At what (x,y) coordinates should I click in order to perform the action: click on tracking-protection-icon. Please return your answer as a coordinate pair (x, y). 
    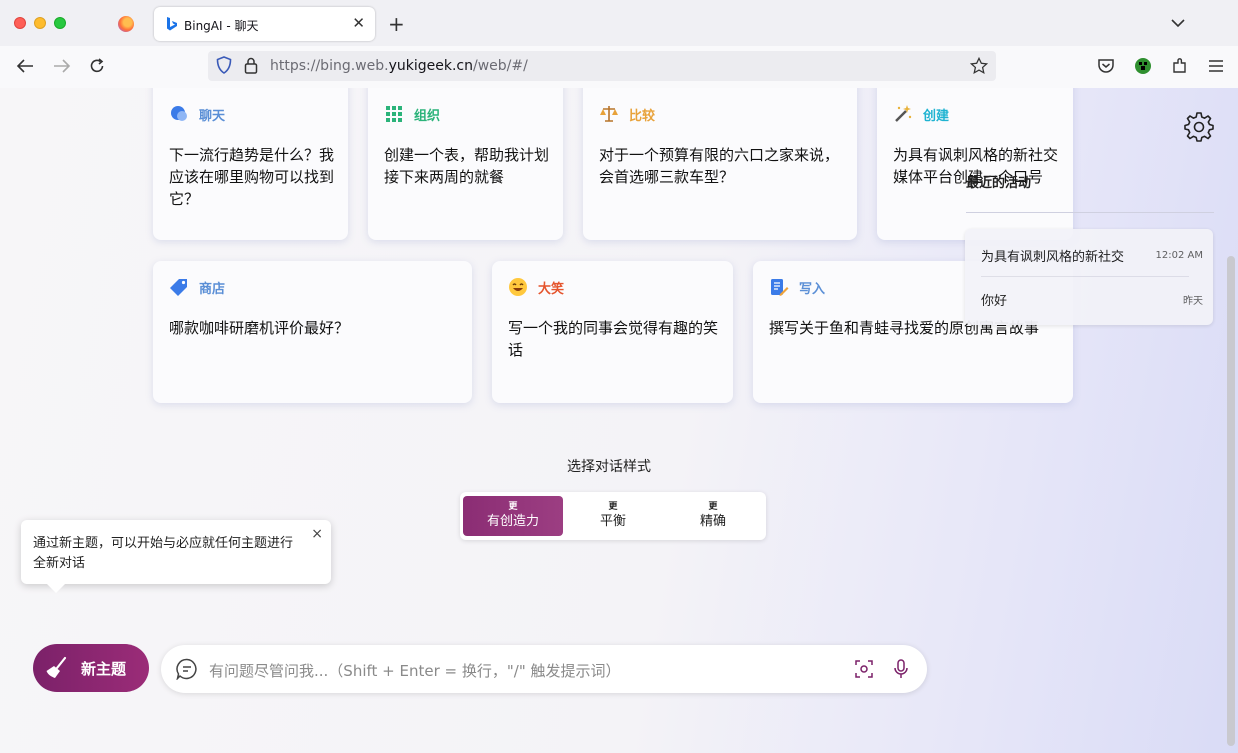
    Looking at the image, I should click on (224, 65).